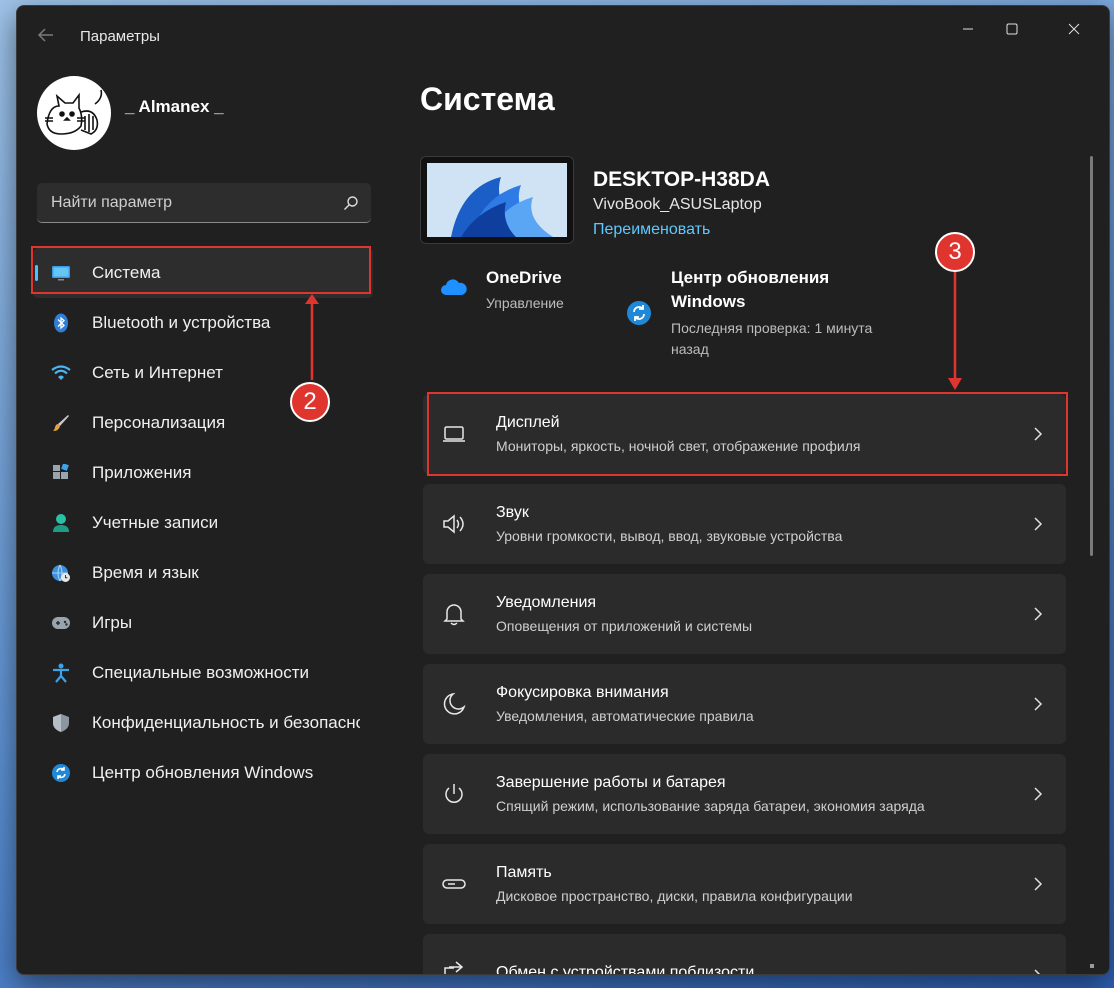  I want to click on step-badge-3: 3, so click(955, 252).